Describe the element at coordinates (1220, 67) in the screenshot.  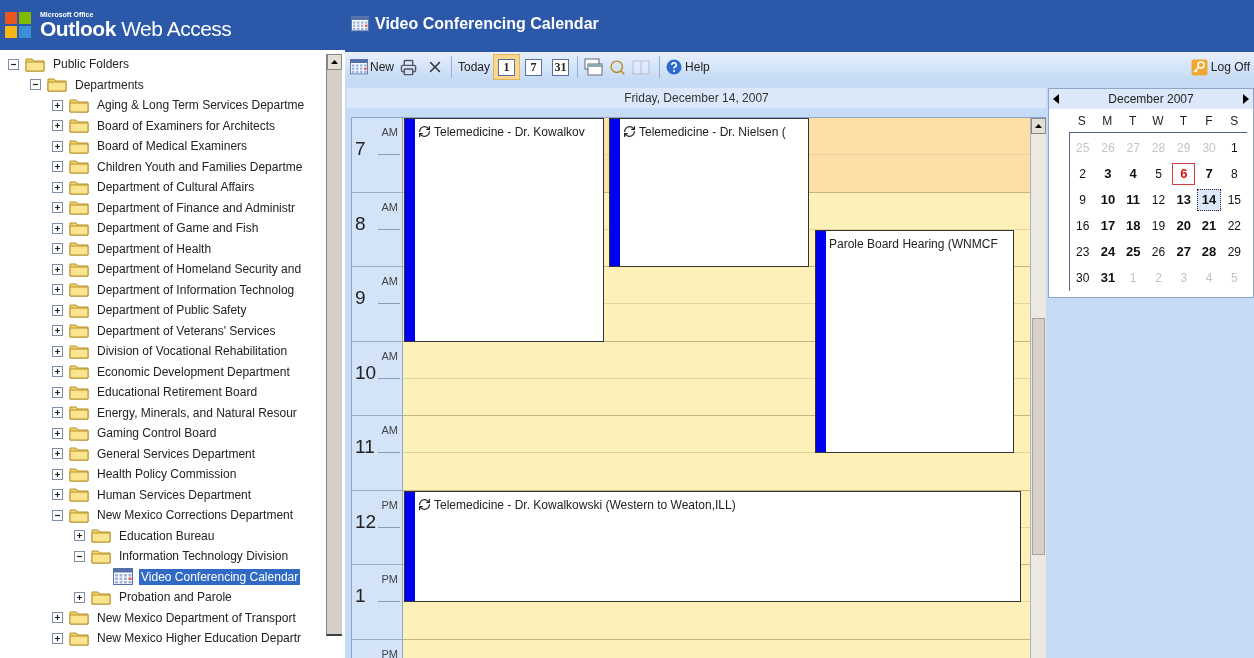
I see `log-off-button: Log Off` at that location.